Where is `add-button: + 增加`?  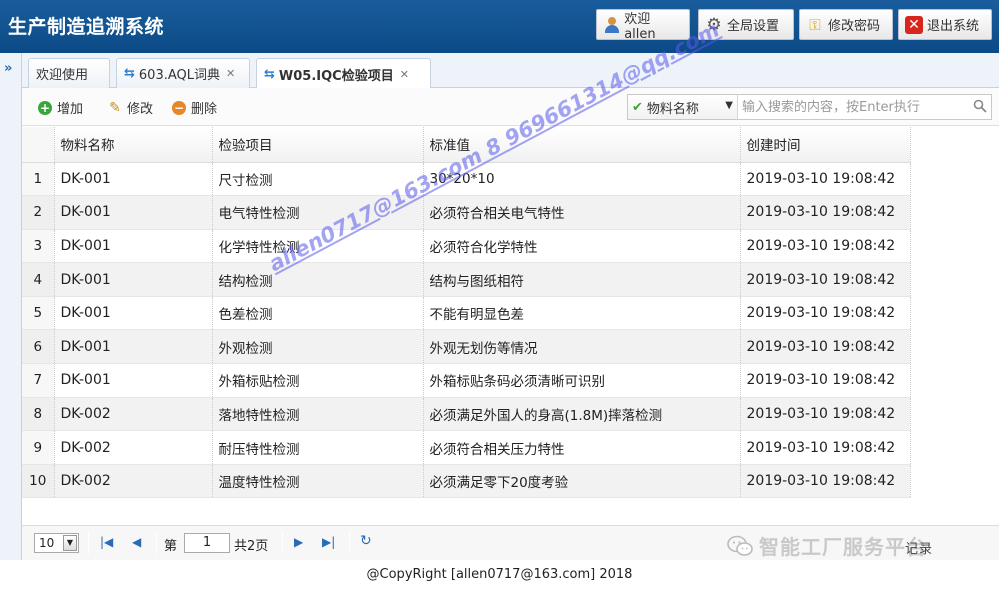 add-button: + 增加 is located at coordinates (60, 107).